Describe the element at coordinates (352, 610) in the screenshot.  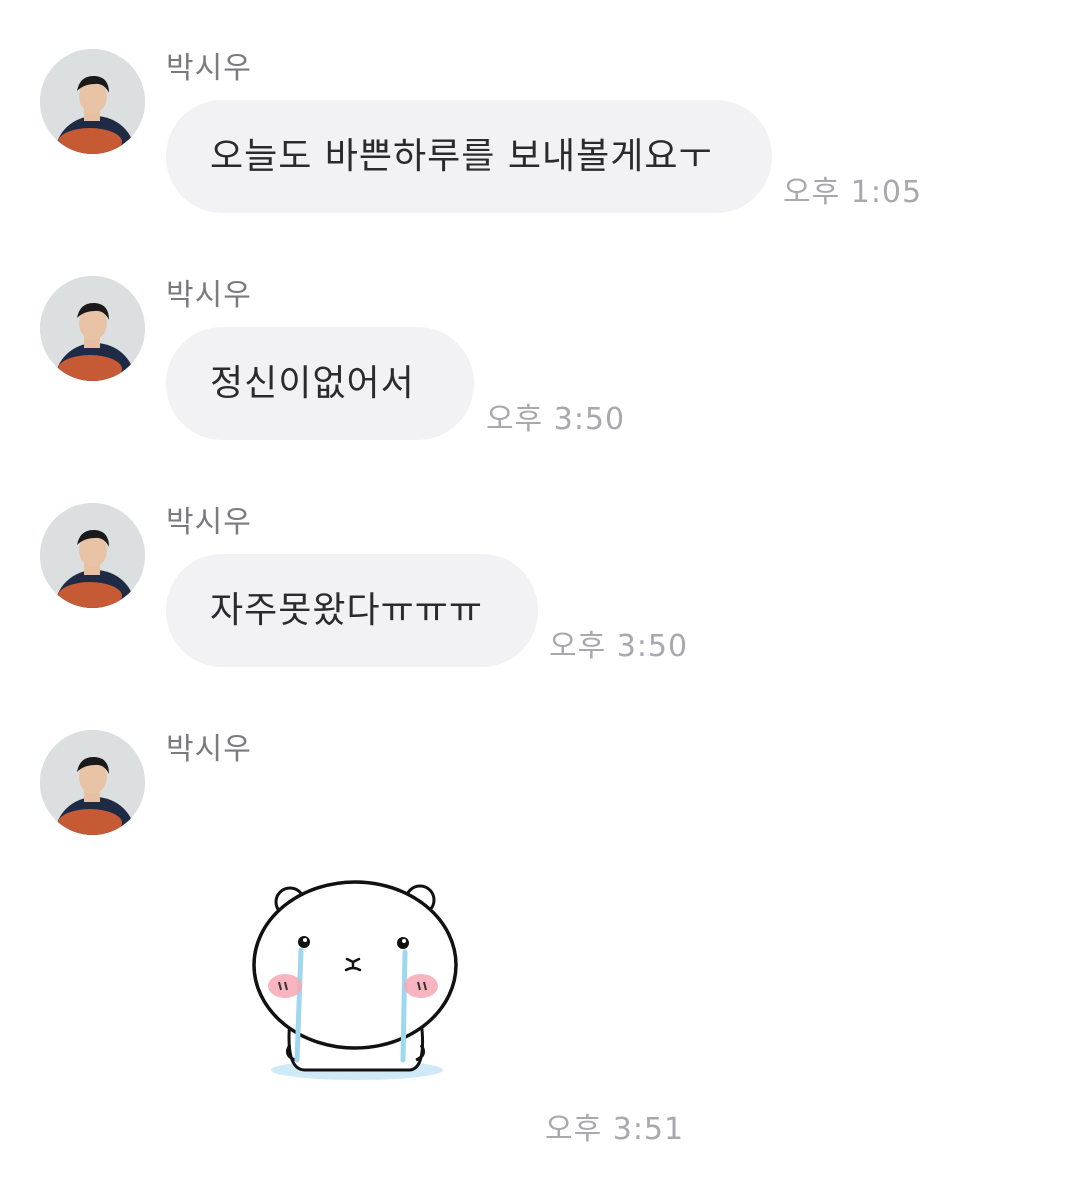
I see `message-bubble: 자주못왔다ㅠㅠㅠ` at that location.